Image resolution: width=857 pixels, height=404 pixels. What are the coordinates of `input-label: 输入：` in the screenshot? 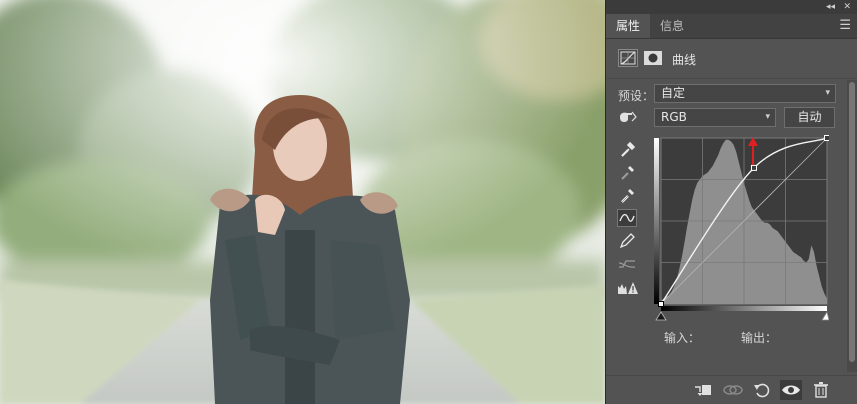 It's located at (682, 338).